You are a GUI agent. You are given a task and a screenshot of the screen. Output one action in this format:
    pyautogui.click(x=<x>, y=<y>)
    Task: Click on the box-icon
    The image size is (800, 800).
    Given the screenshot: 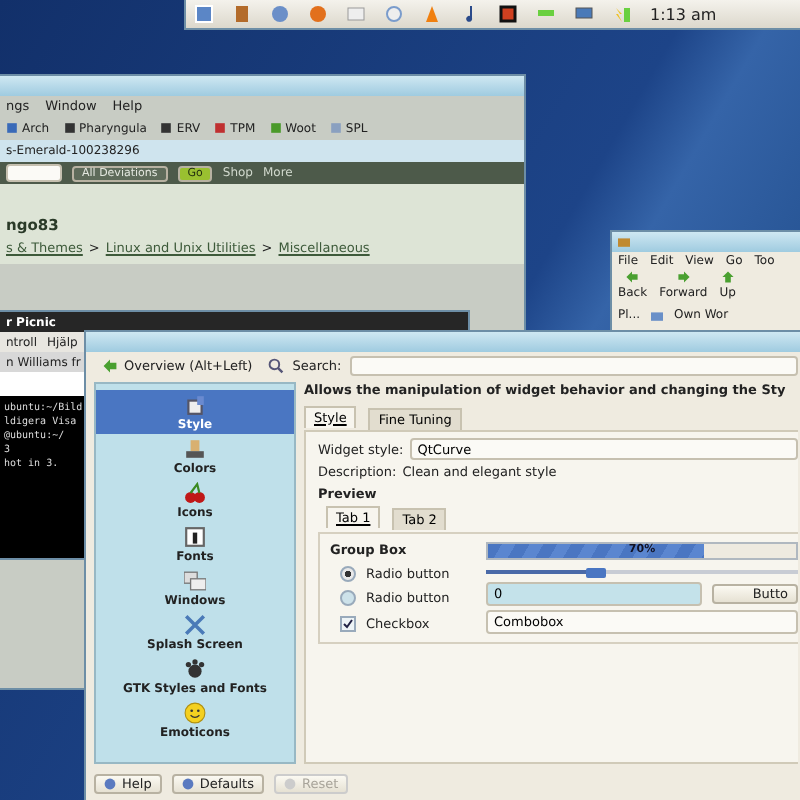 What is the action you would take?
    pyautogui.click(x=242, y=14)
    